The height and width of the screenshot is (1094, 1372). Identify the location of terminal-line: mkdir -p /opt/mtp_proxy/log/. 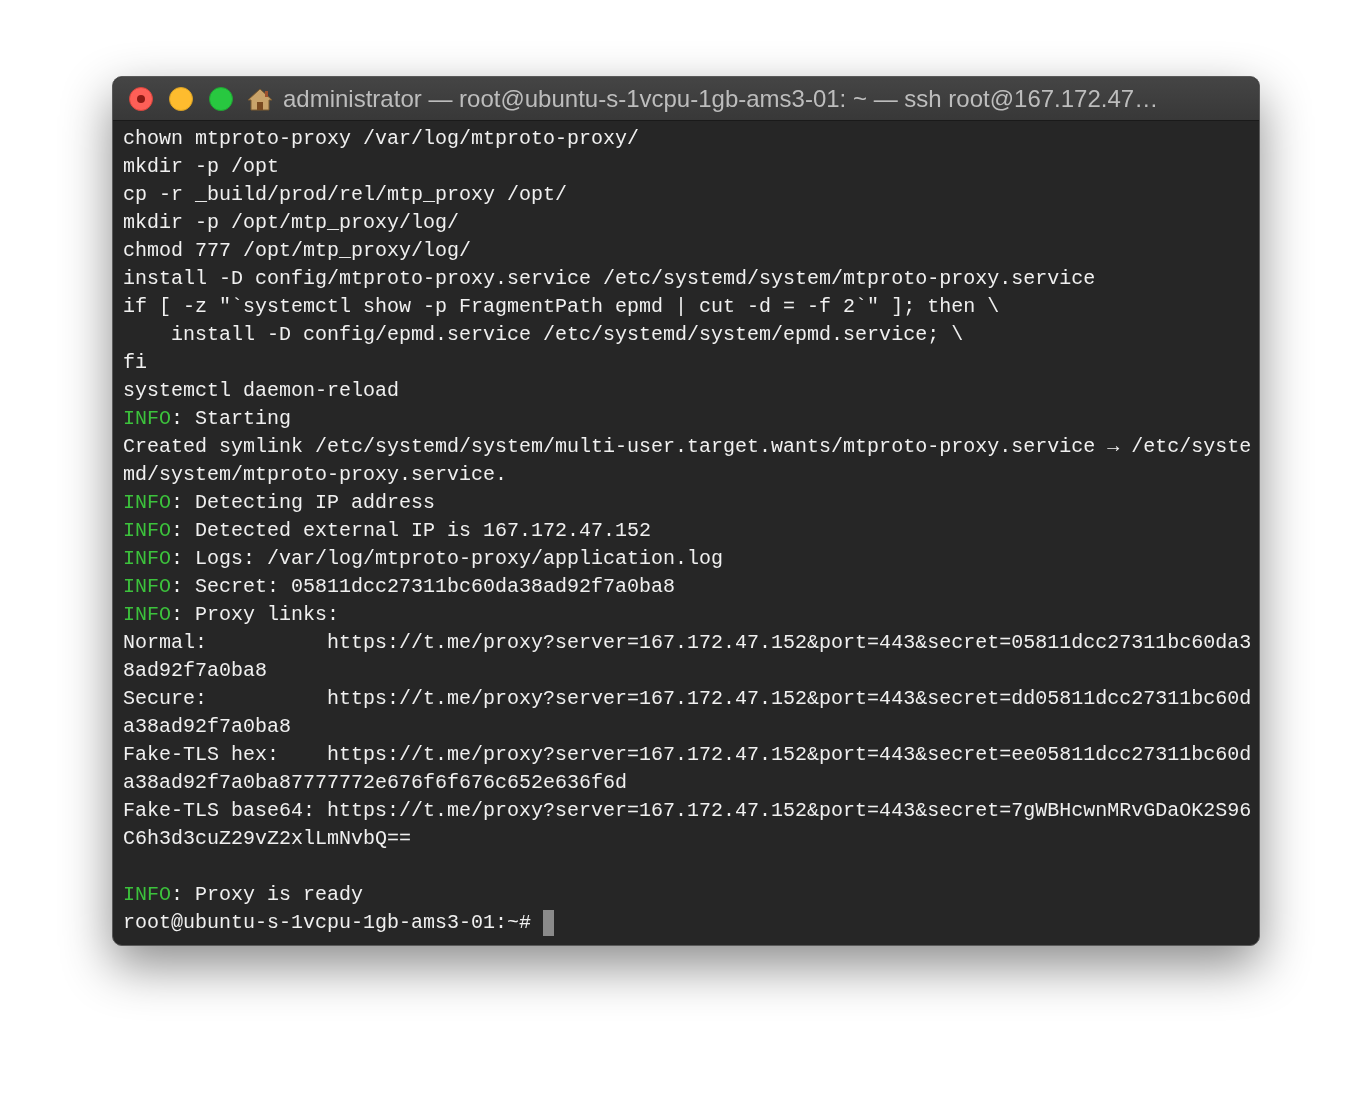
(291, 223).